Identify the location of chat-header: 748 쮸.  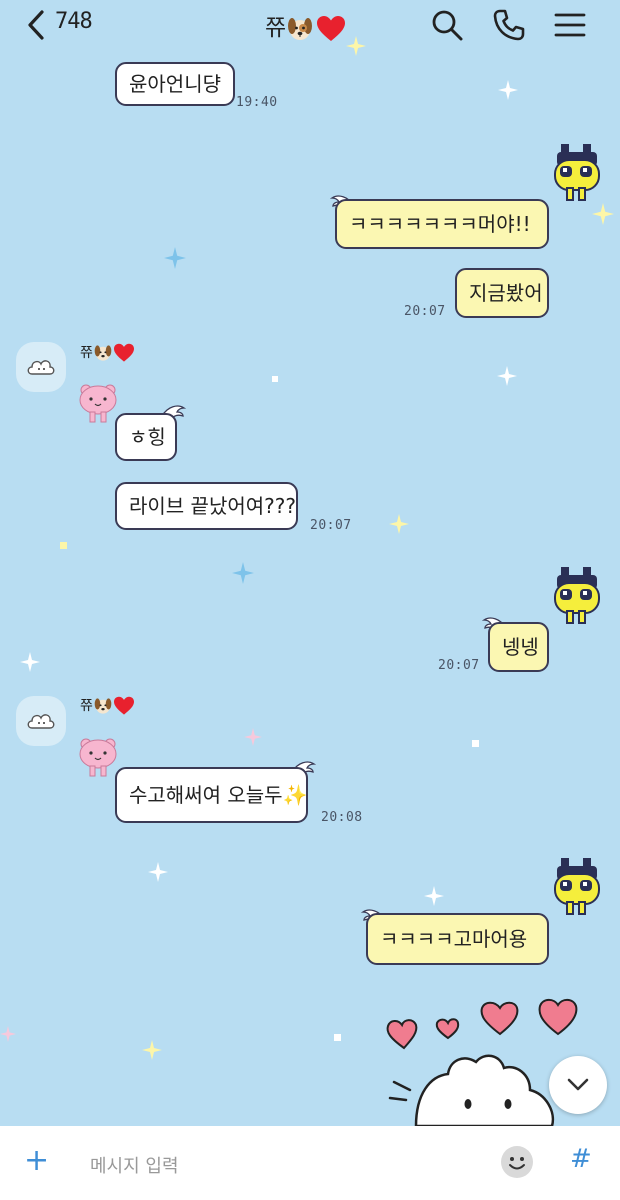
(310, 26).